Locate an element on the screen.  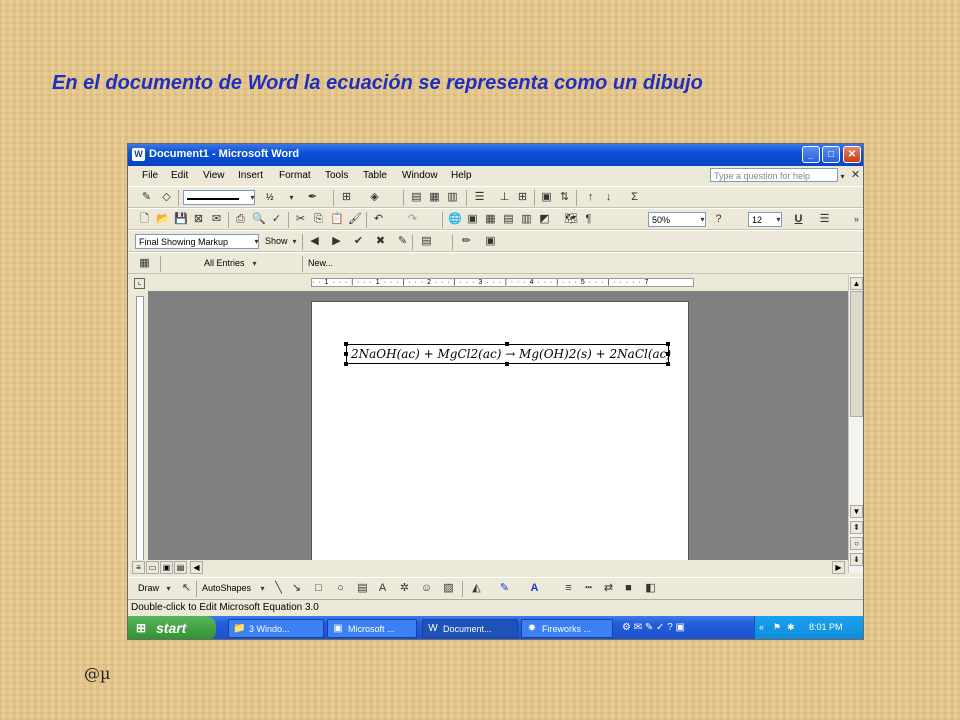
font-color-icon: A is located at coordinates (534, 588).